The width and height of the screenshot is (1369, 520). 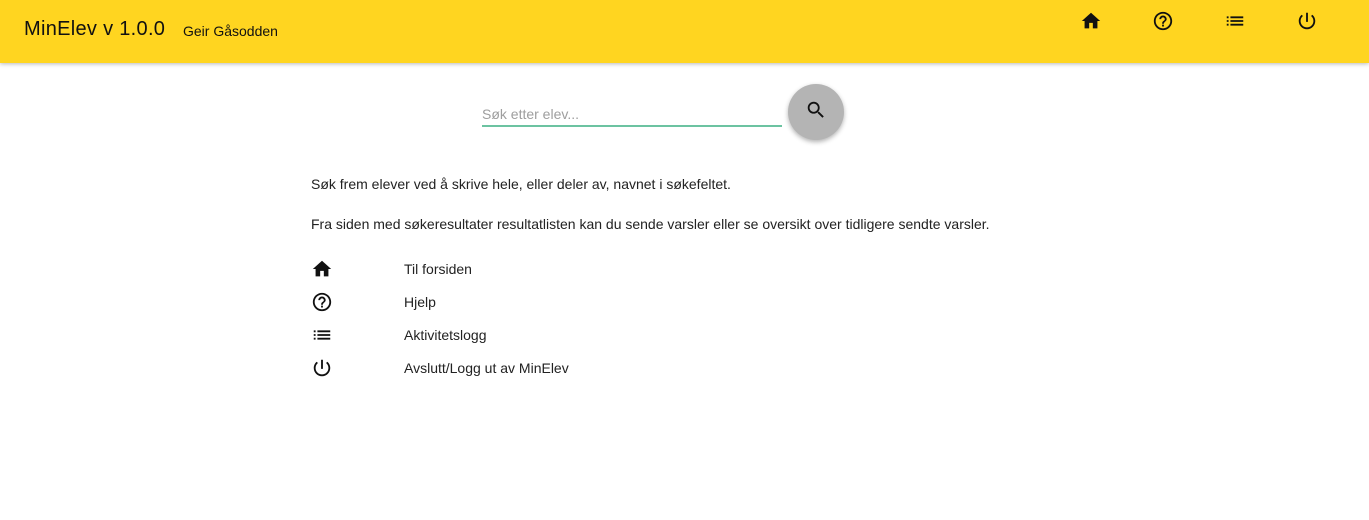 What do you see at coordinates (95, 29) in the screenshot?
I see `app-title: MinElev v 1.0.0` at bounding box center [95, 29].